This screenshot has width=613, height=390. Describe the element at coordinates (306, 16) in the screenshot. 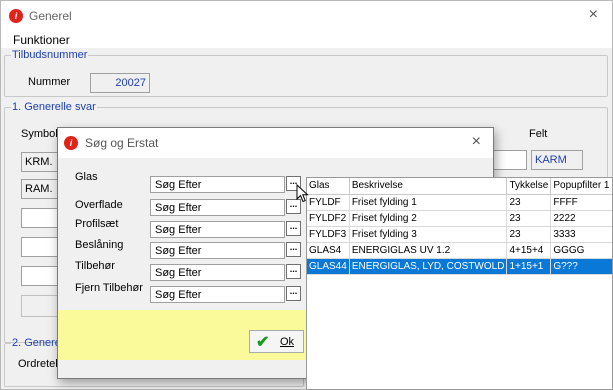

I see `titlebar: i Generel ×` at that location.